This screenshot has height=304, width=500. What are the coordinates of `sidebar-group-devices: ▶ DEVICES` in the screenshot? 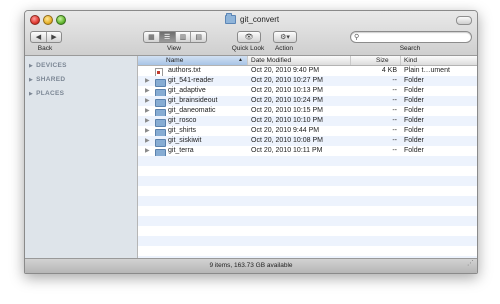 It's located at (48, 65).